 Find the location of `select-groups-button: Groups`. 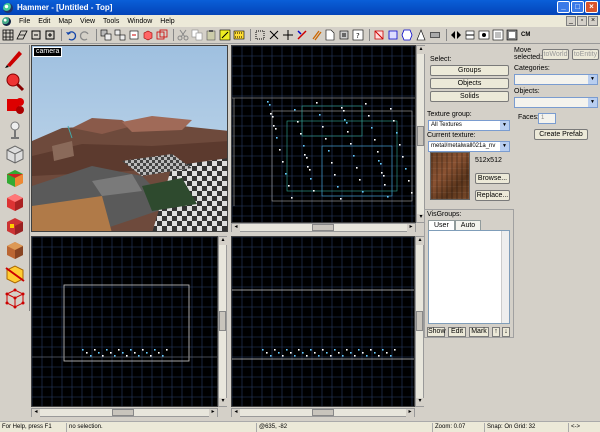

select-groups-button: Groups is located at coordinates (469, 70).